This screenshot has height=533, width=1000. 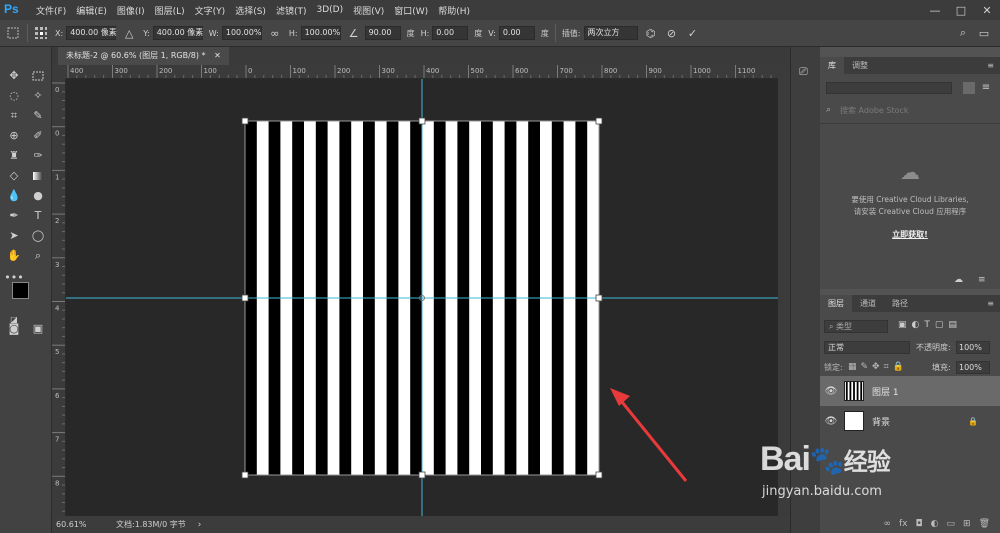 I want to click on menu-image: 图像(I), so click(x=131, y=10).